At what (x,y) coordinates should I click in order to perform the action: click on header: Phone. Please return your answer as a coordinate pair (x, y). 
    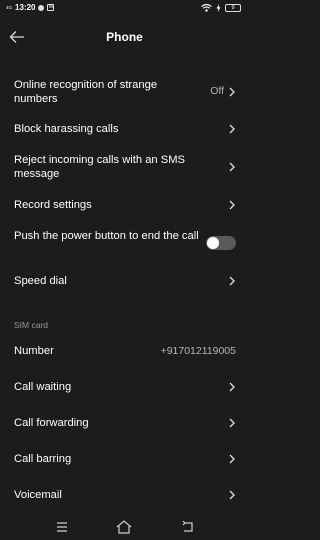
    Looking at the image, I should click on (124, 38).